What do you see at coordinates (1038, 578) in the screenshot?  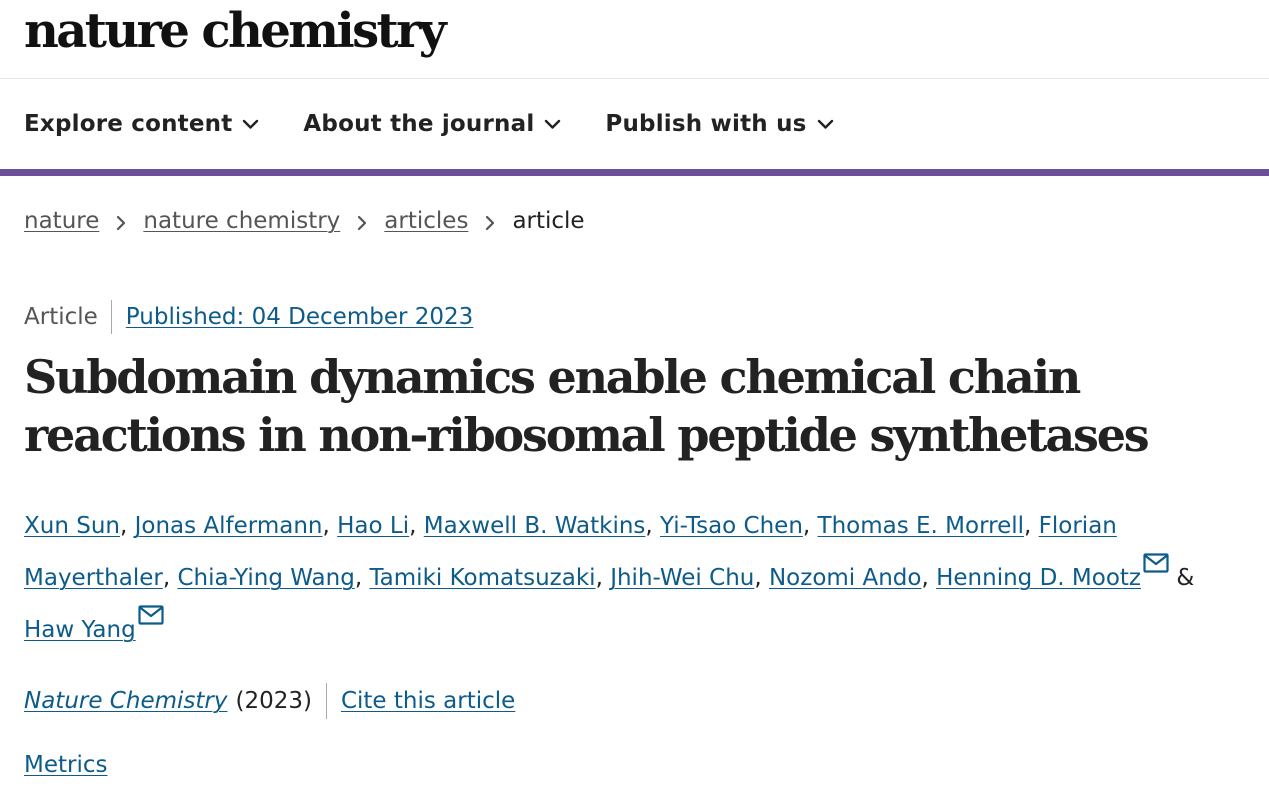 I see `author-link: Henning D. Mootz` at bounding box center [1038, 578].